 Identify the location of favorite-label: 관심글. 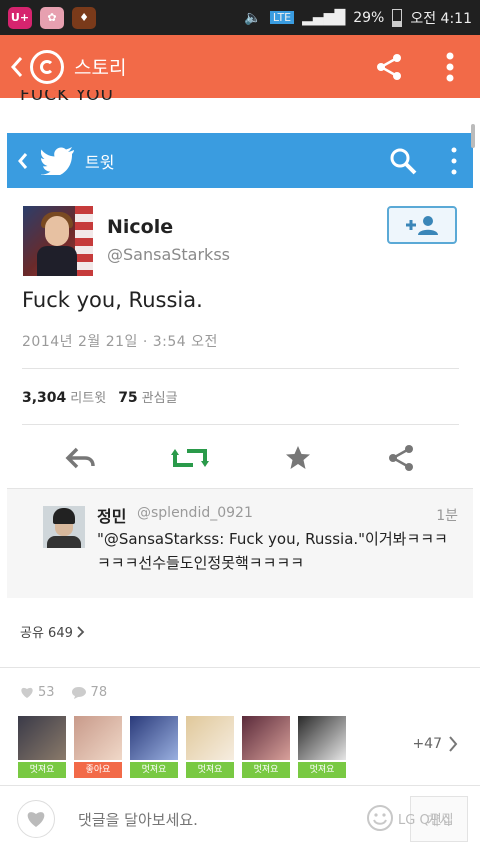
(159, 398).